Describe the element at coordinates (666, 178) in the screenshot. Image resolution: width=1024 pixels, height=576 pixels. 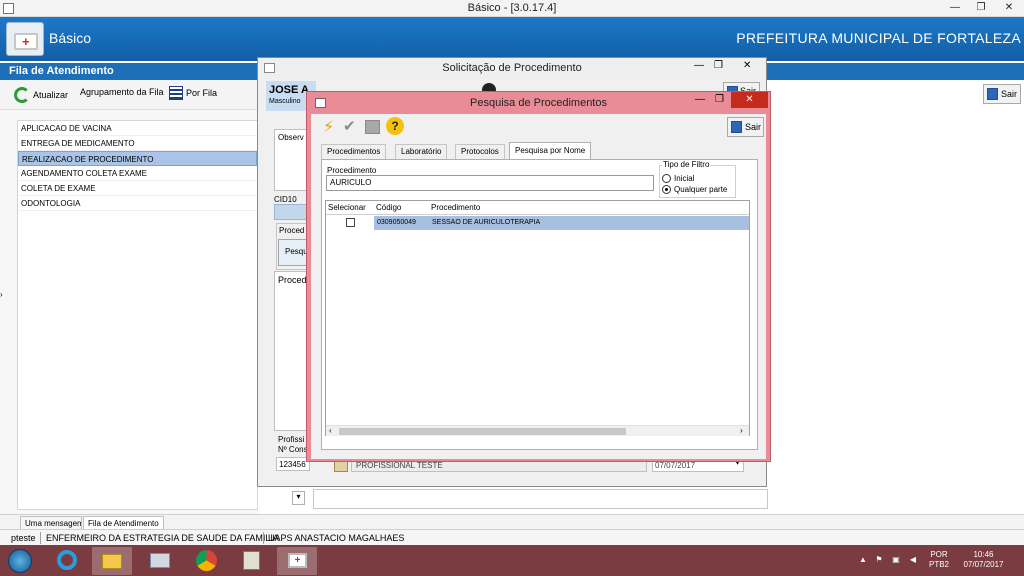
I see `radio-dot` at that location.